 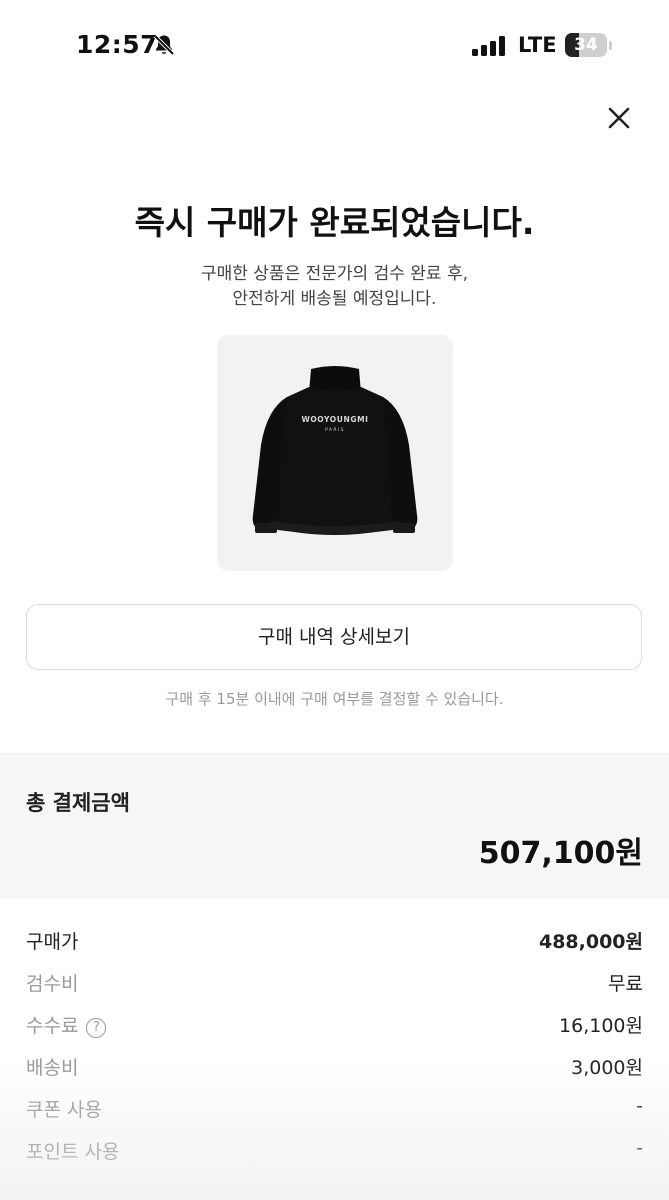 I want to click on product-print-subtext: PARIS, so click(x=335, y=430).